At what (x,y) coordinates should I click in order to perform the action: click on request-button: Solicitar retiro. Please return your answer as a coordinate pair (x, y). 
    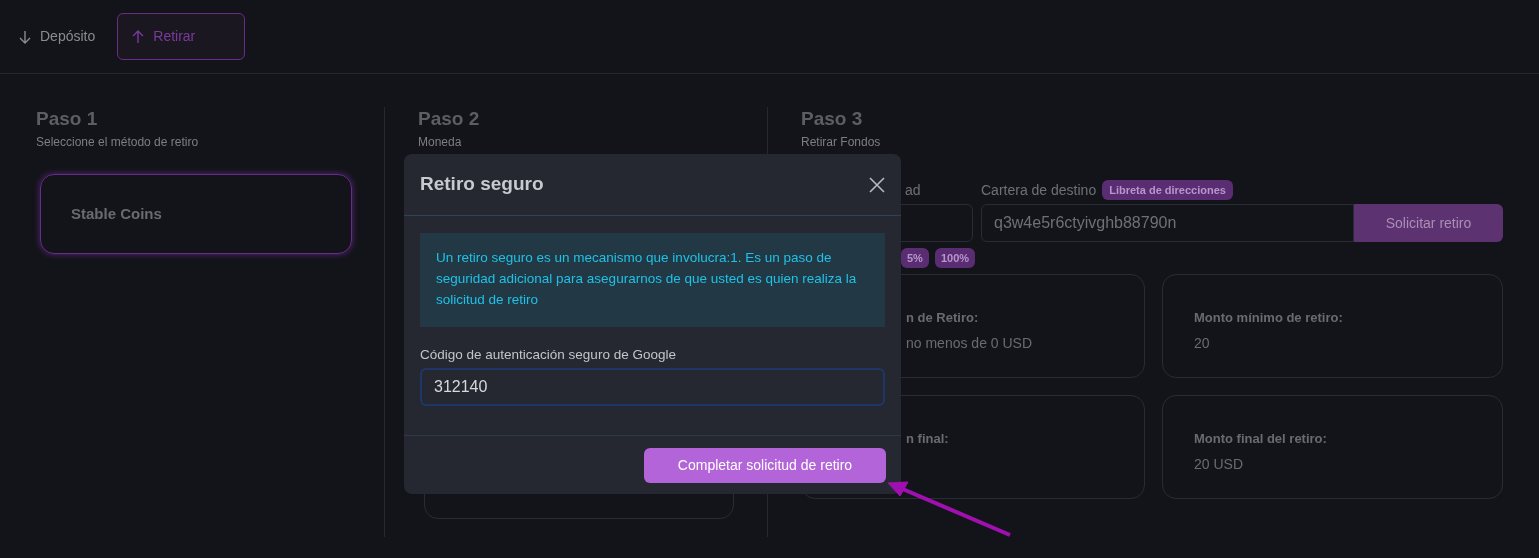
    Looking at the image, I should click on (1428, 223).